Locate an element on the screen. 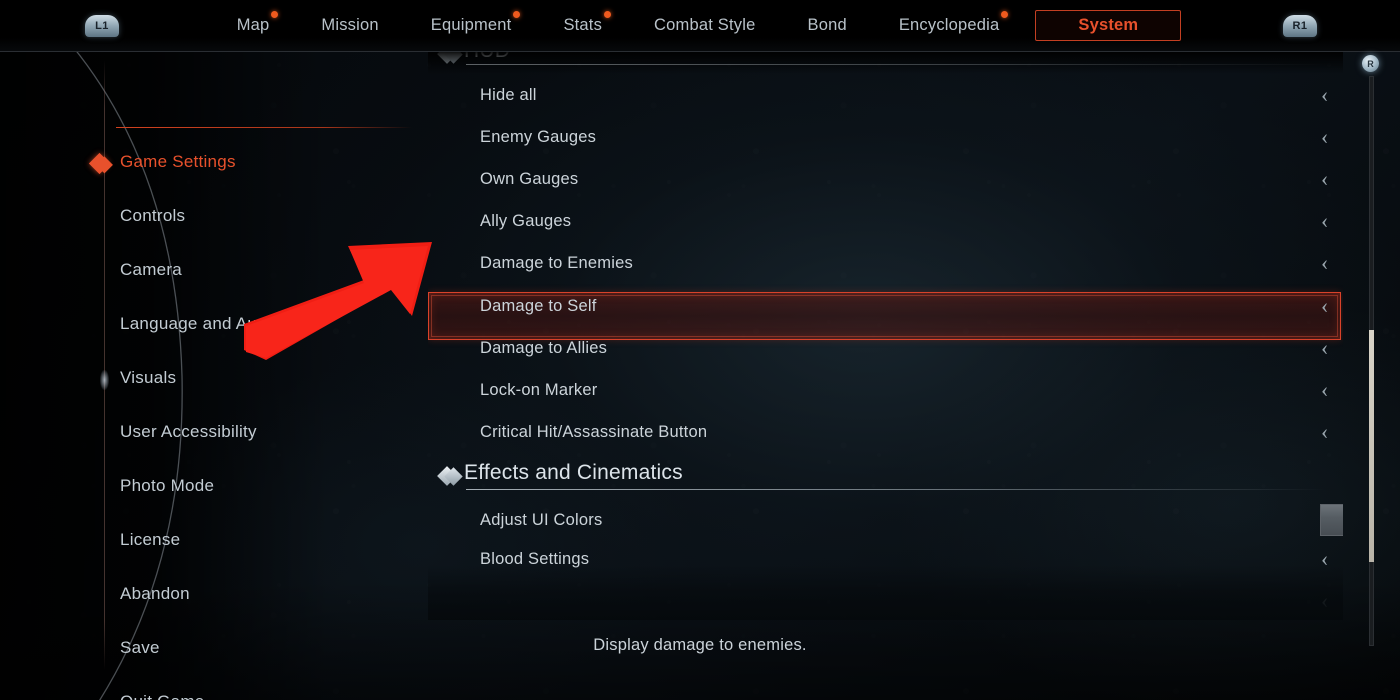 This screenshot has width=1400, height=700. scrollbar-thumb is located at coordinates (1371, 446).